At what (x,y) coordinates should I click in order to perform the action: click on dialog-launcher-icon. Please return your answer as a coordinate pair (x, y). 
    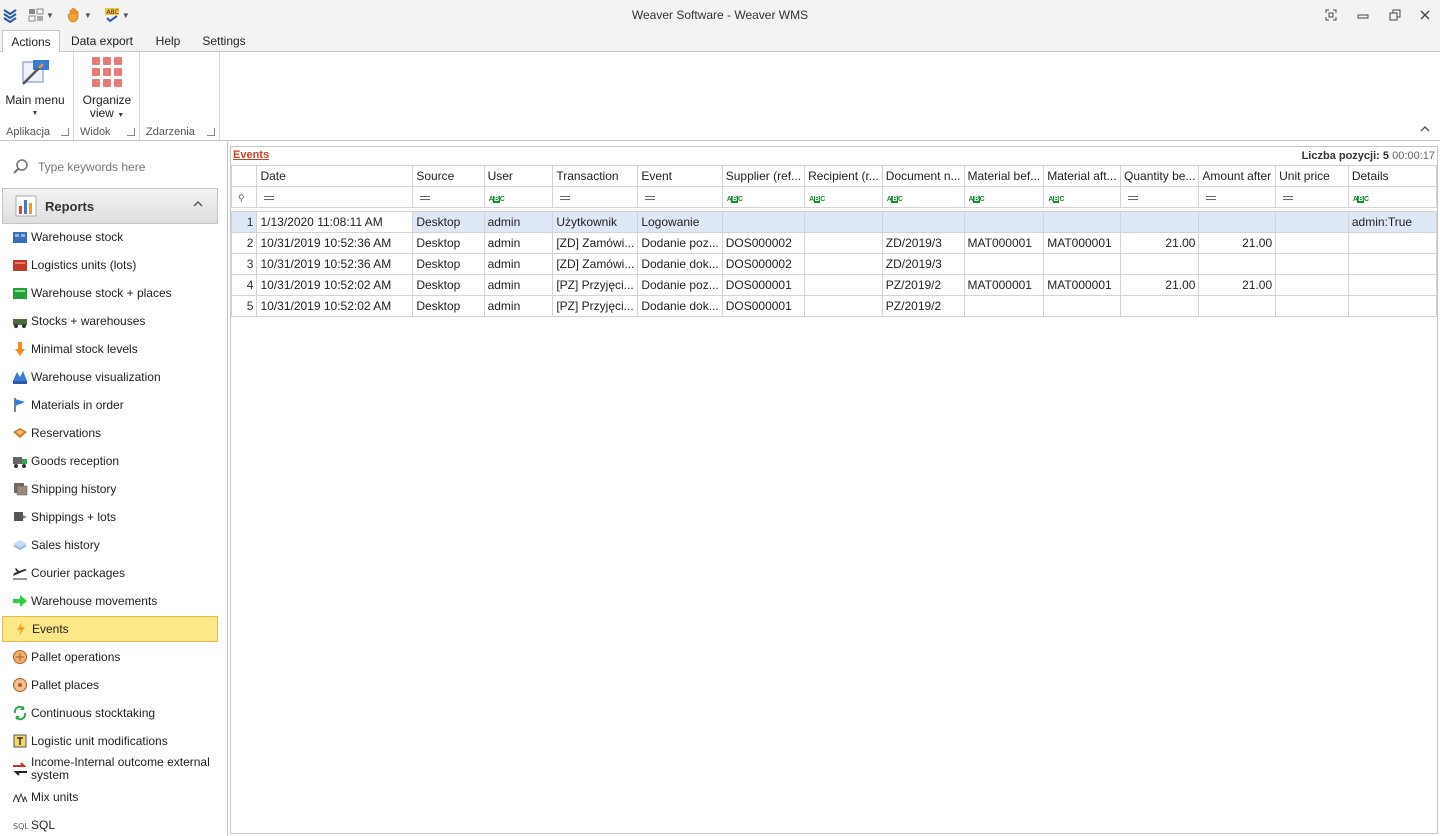
    Looking at the image, I should click on (211, 132).